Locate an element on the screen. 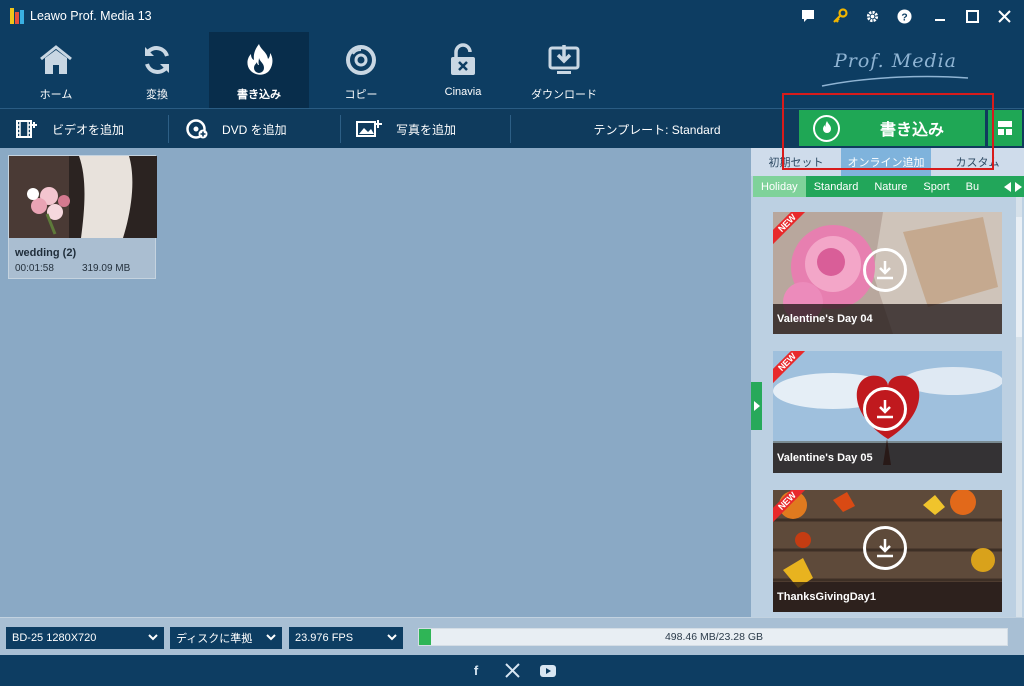  title-bar: Leawo Prof. Media 13 ? is located at coordinates (512, 16).